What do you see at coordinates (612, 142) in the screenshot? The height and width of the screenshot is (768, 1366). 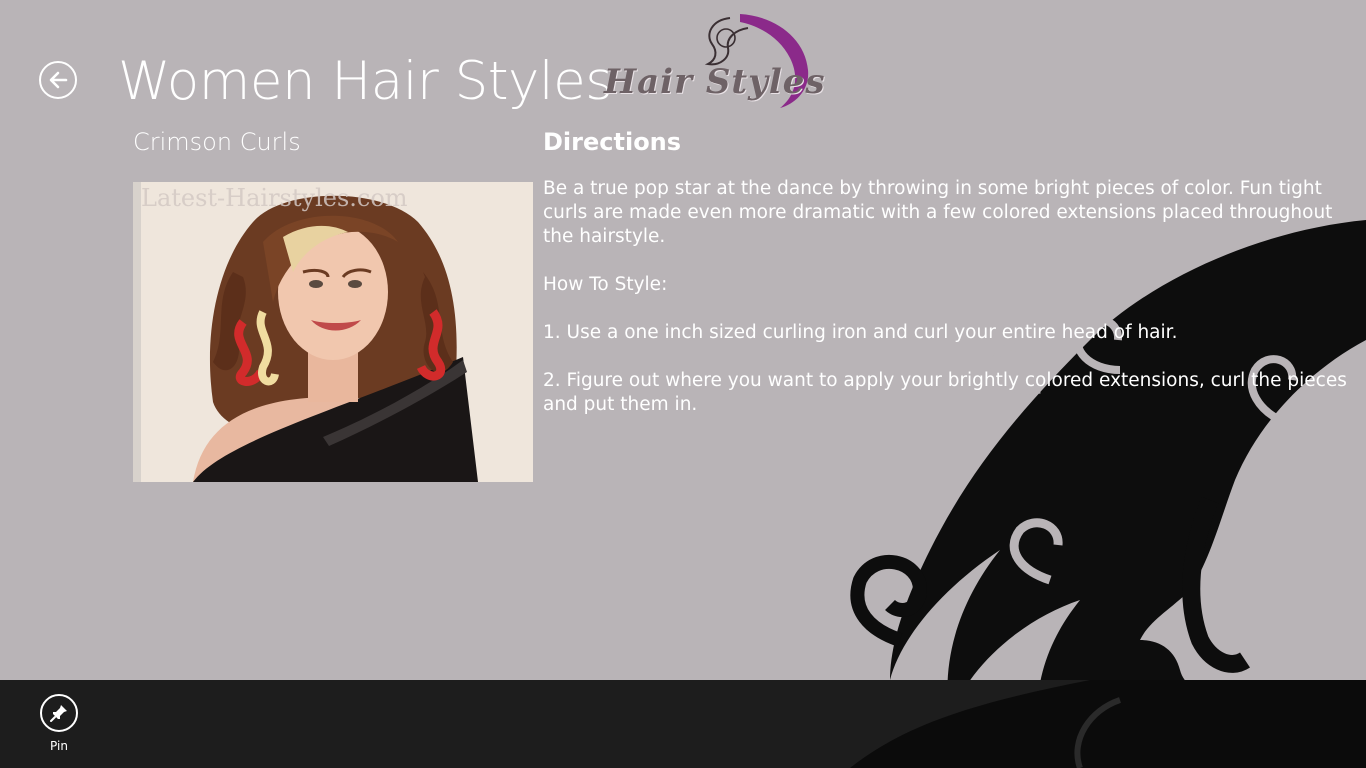 I see `directions-heading: Directions` at bounding box center [612, 142].